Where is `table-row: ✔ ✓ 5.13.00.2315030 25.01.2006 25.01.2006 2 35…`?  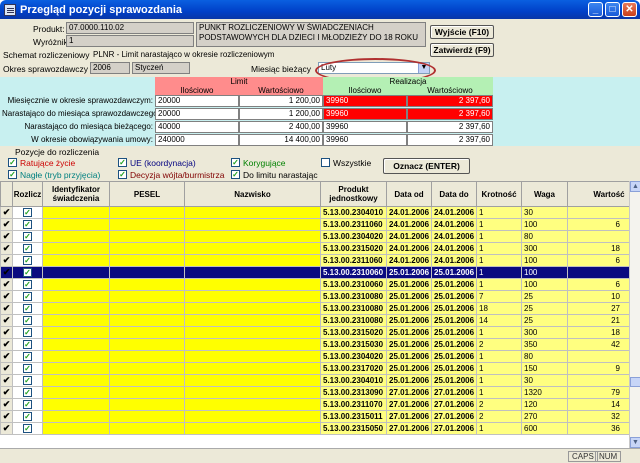 table-row: ✔ ✓ 5.13.00.2315030 25.01.2006 25.01.2006 2 35… is located at coordinates (314, 344).